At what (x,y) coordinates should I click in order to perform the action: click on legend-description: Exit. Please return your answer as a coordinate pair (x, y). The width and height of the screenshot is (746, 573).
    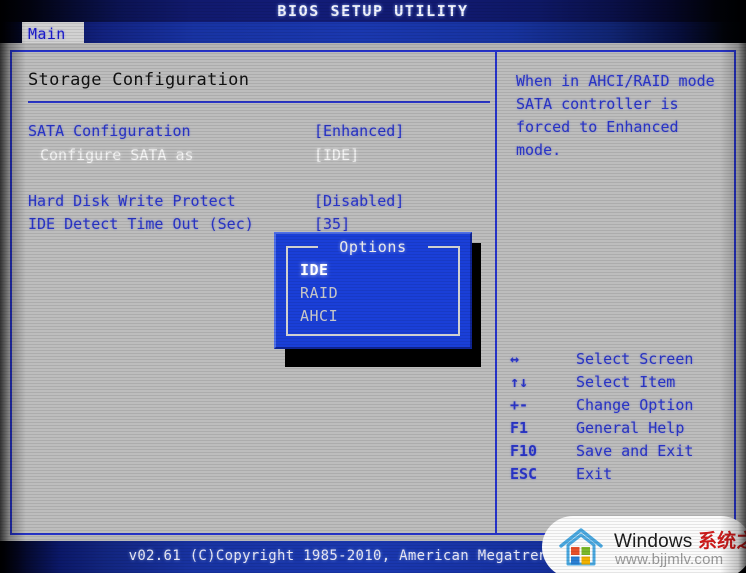
    Looking at the image, I should click on (594, 474).